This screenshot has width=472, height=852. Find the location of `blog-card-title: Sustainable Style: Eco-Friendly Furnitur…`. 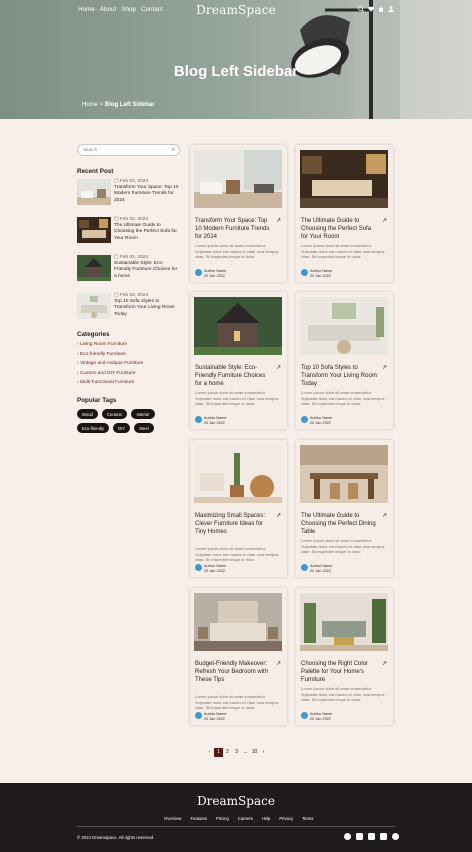

blog-card-title: Sustainable Style: Eco-Friendly Furnitur… is located at coordinates (234, 376).